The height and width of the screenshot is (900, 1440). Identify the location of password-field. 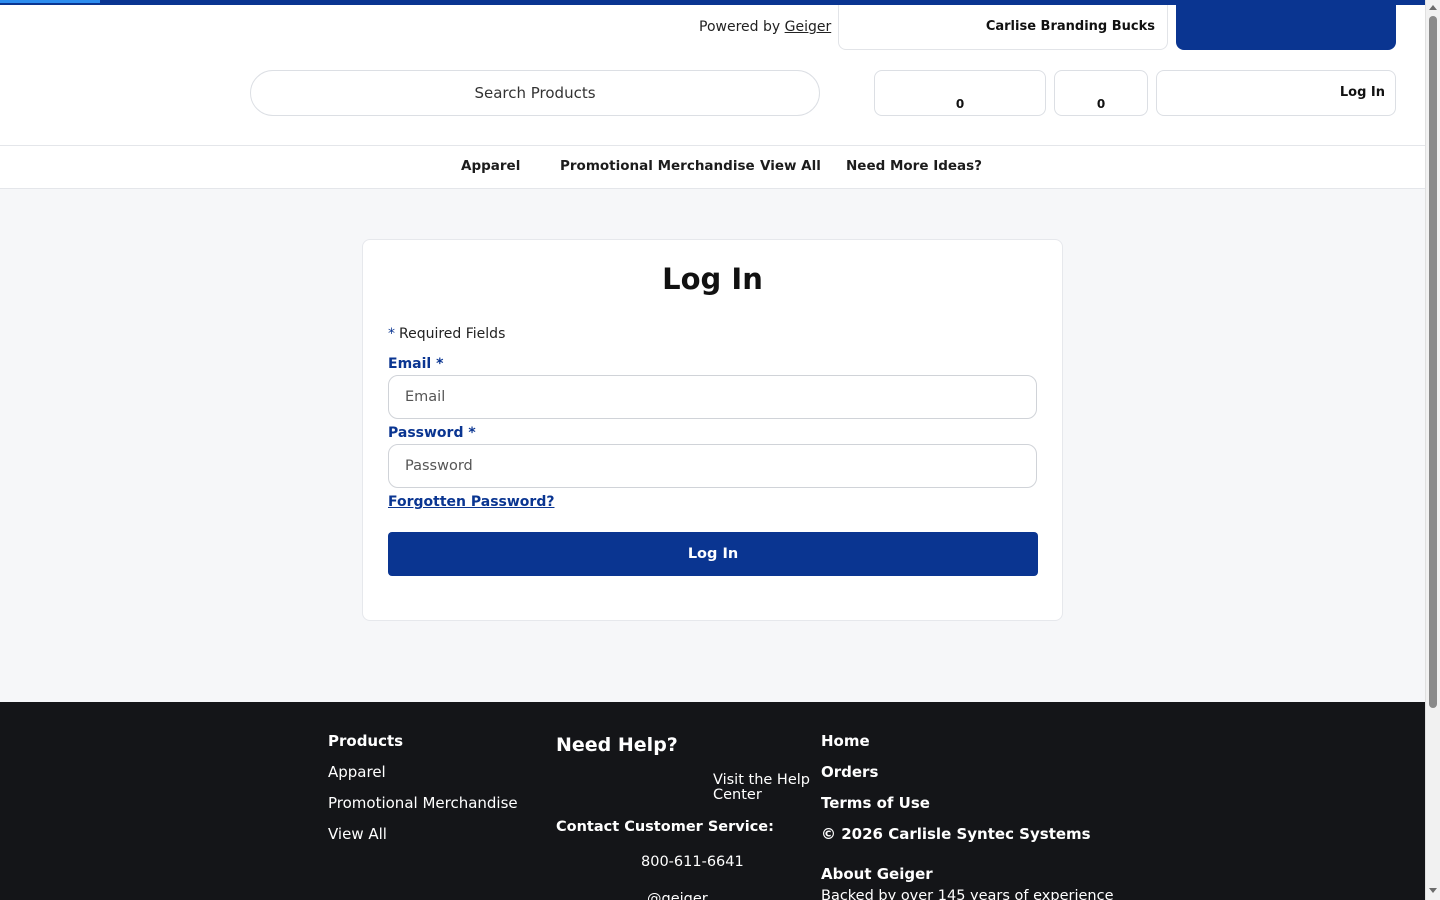
(712, 466).